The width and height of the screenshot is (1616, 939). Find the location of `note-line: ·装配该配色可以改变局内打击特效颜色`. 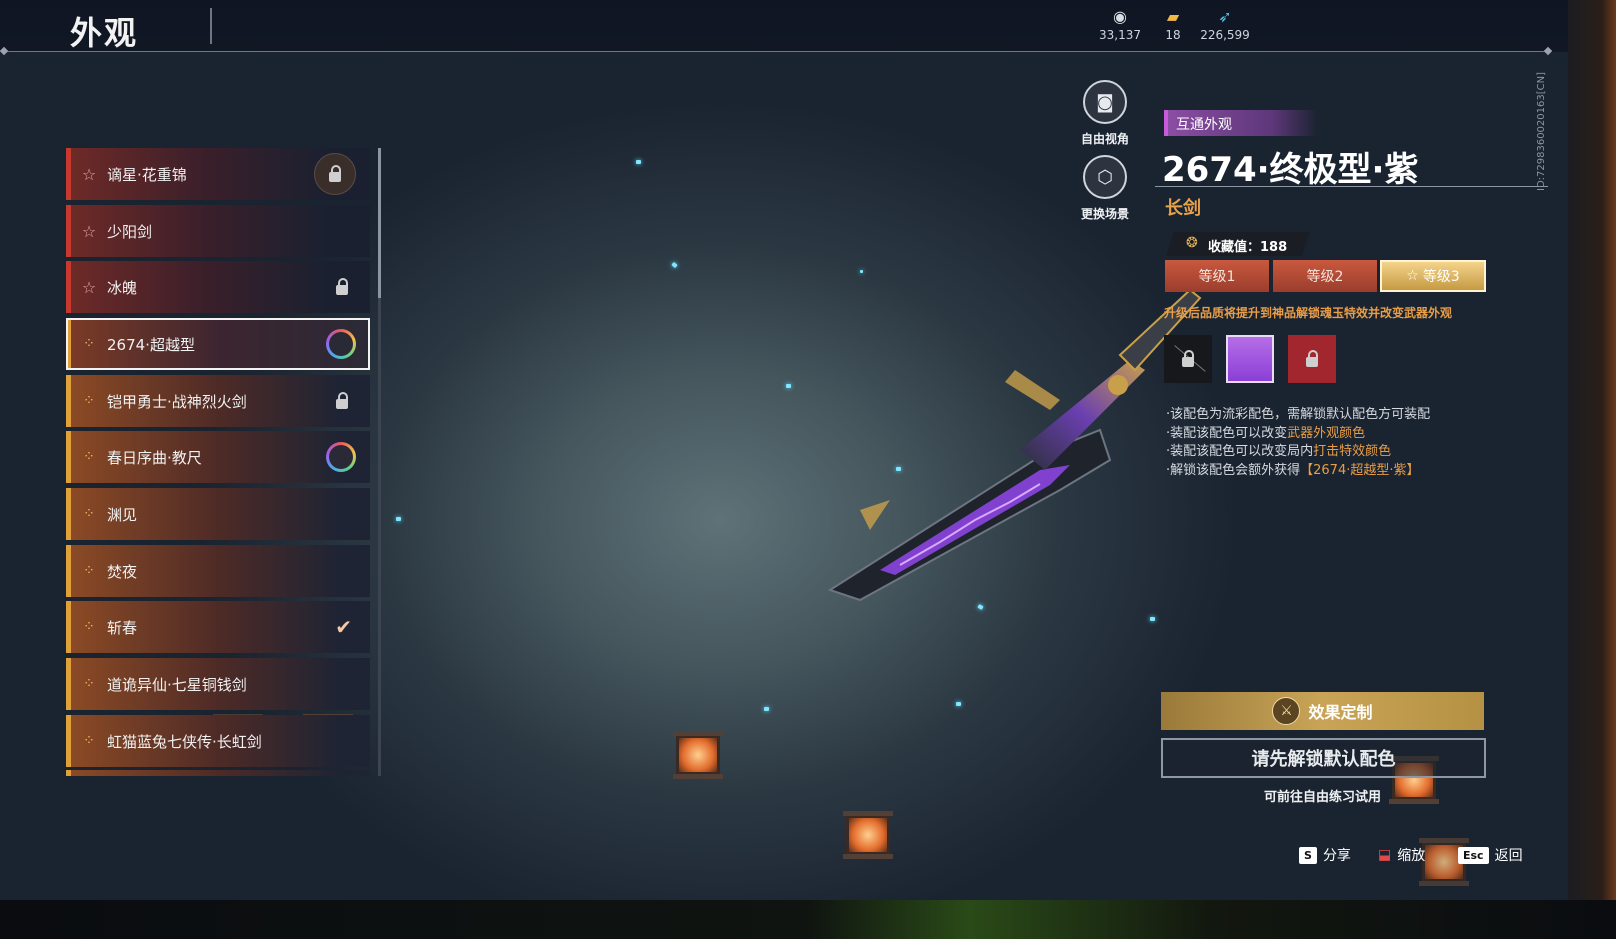

note-line: ·装配该配色可以改变局内打击特效颜色 is located at coordinates (1279, 451).